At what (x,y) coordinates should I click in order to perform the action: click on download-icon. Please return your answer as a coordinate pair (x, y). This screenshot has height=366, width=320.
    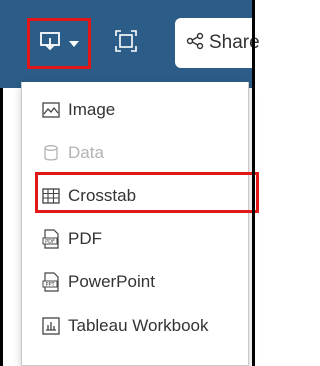
    Looking at the image, I should click on (50, 43).